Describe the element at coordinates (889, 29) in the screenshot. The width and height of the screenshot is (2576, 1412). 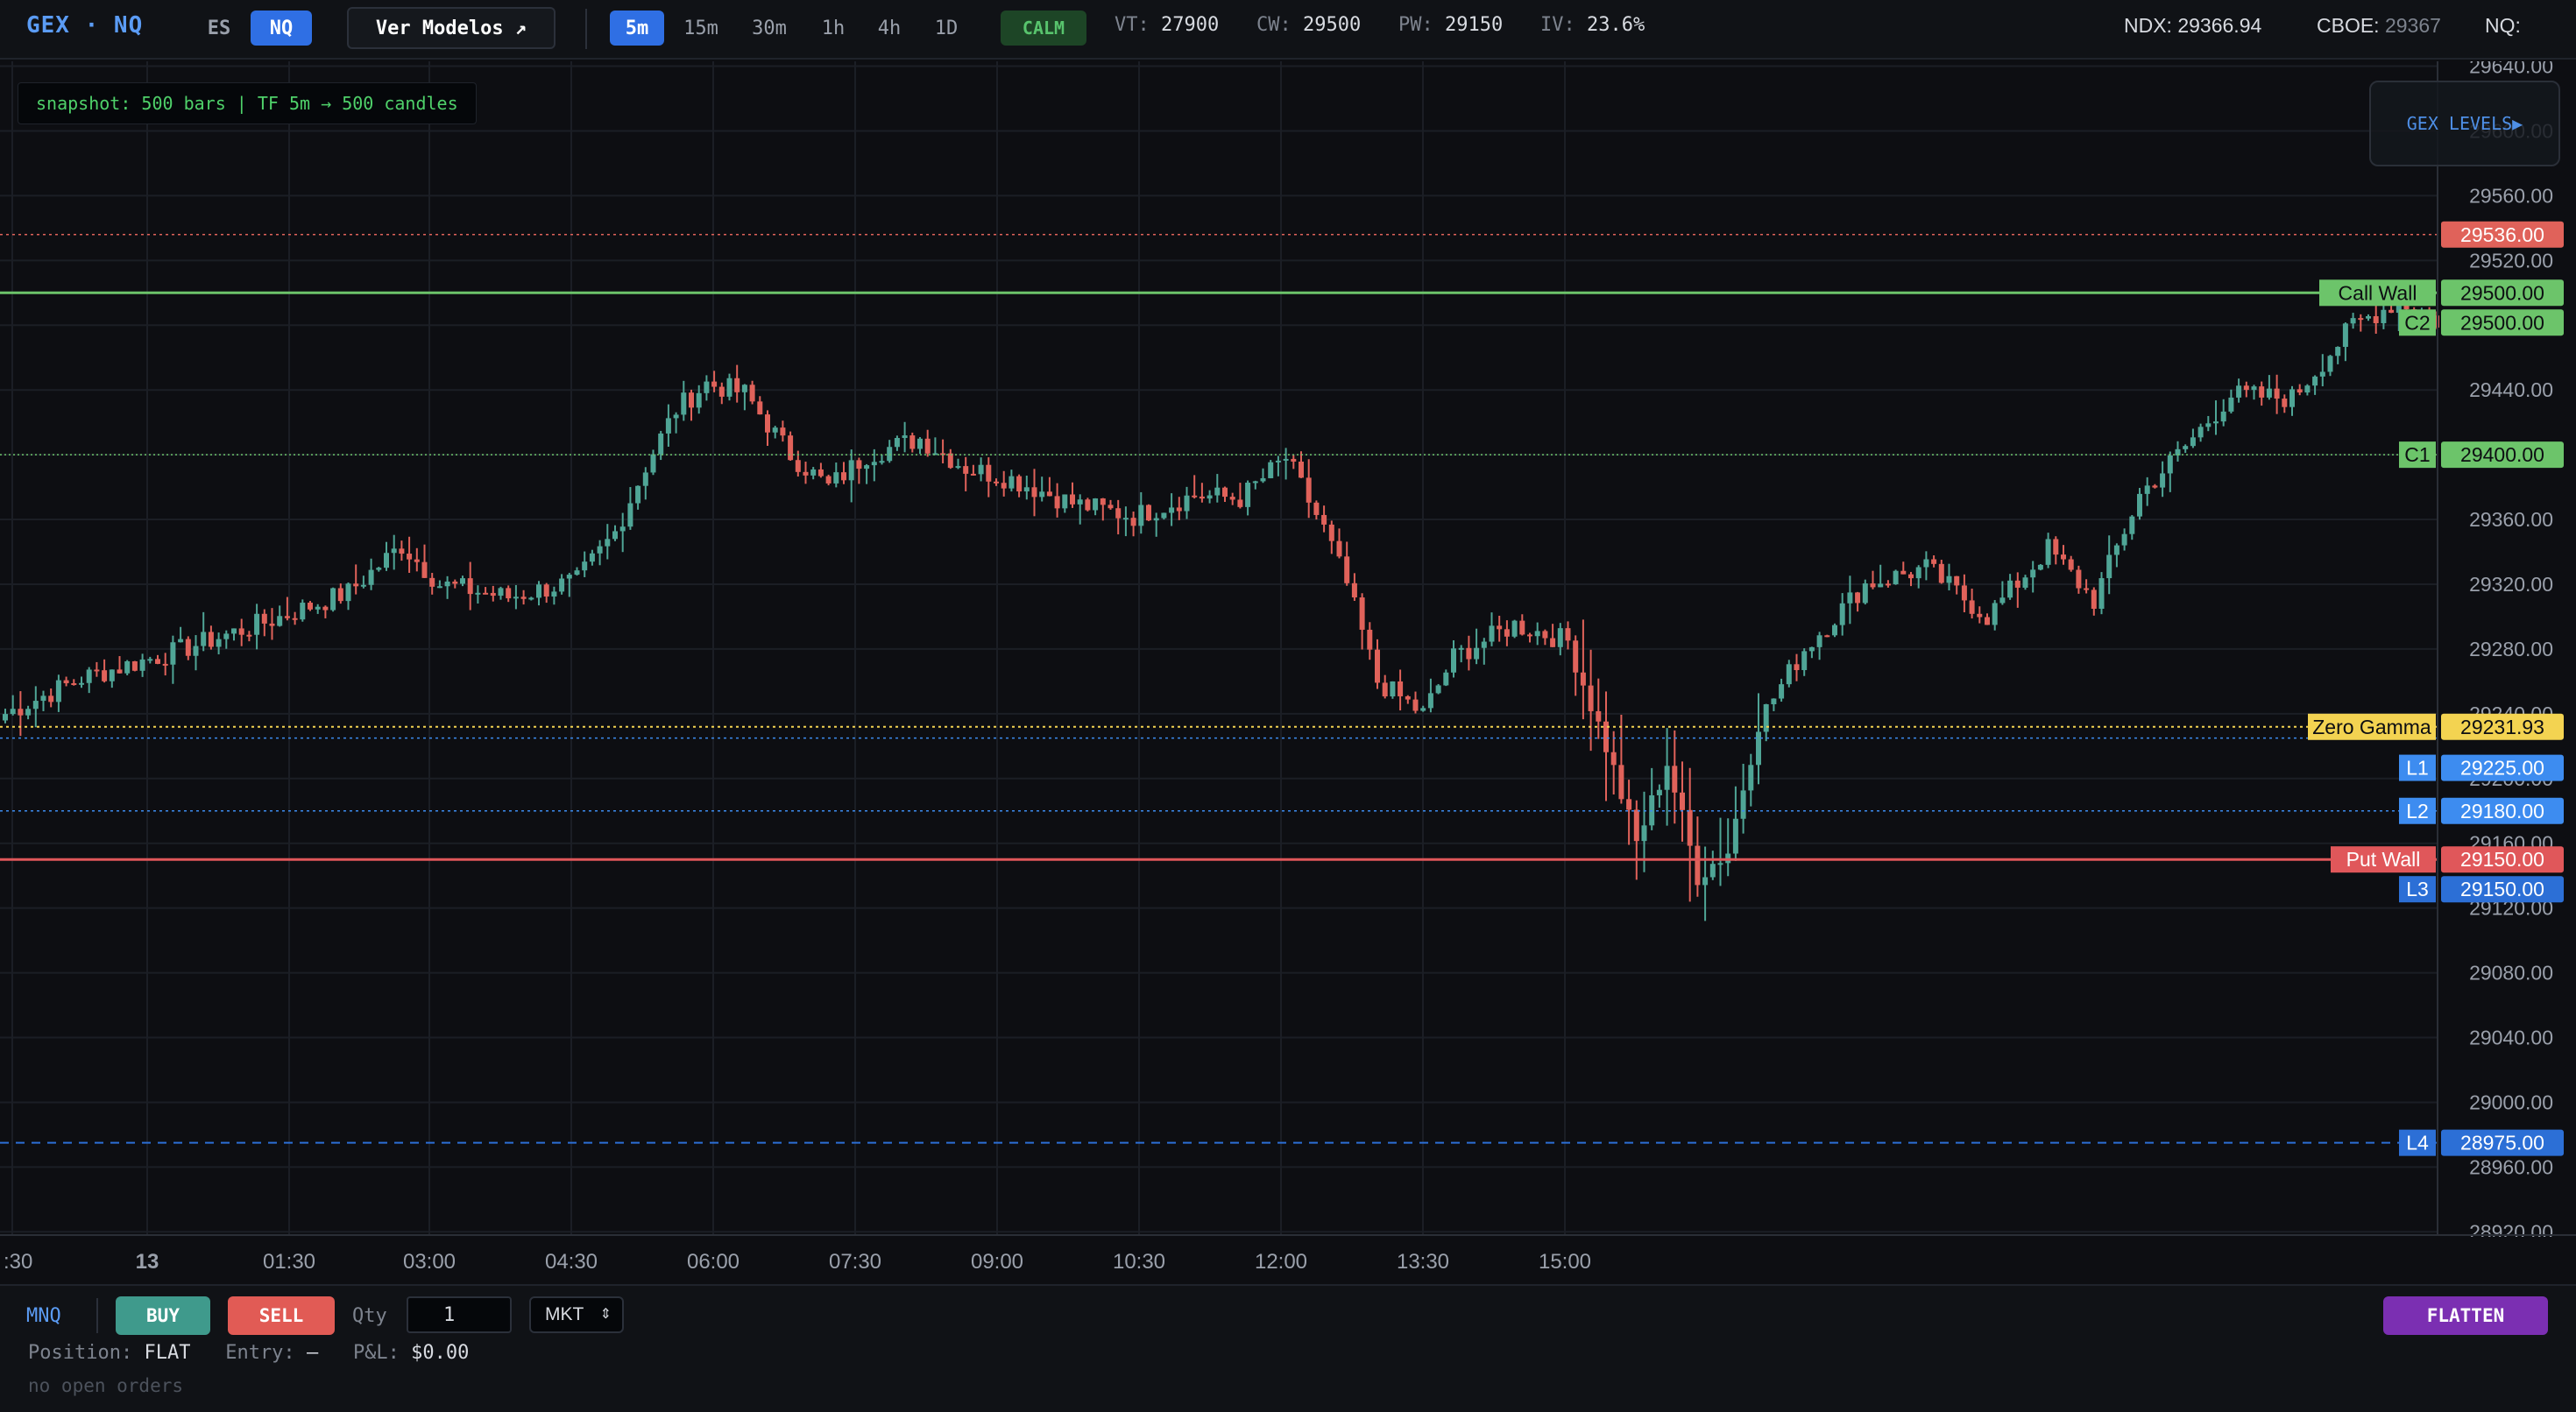
I see `timeframe-4h-button: 4h` at that location.